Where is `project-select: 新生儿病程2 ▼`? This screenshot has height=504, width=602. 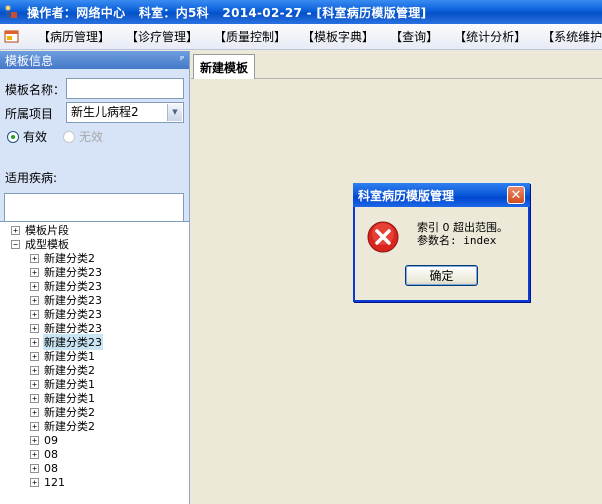 project-select: 新生儿病程2 ▼ is located at coordinates (125, 112).